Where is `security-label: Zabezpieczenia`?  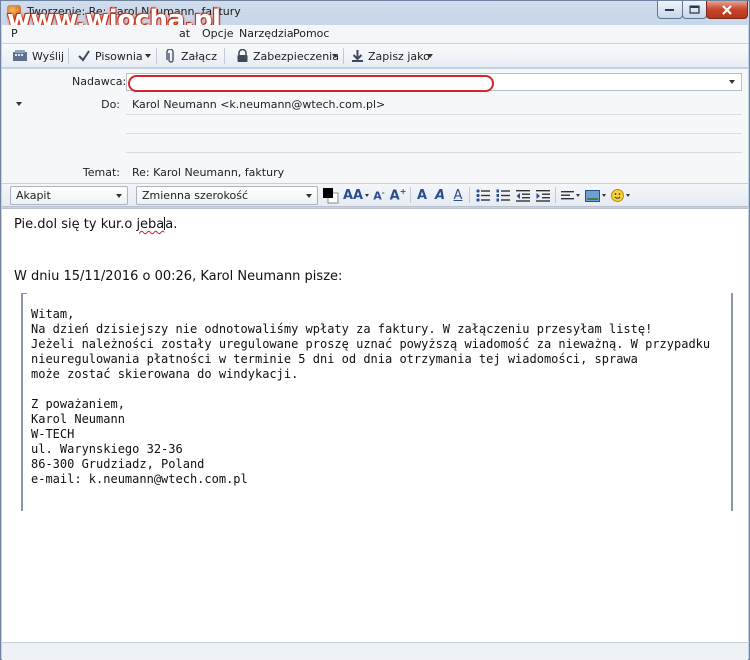
security-label: Zabezpieczenia is located at coordinates (296, 56).